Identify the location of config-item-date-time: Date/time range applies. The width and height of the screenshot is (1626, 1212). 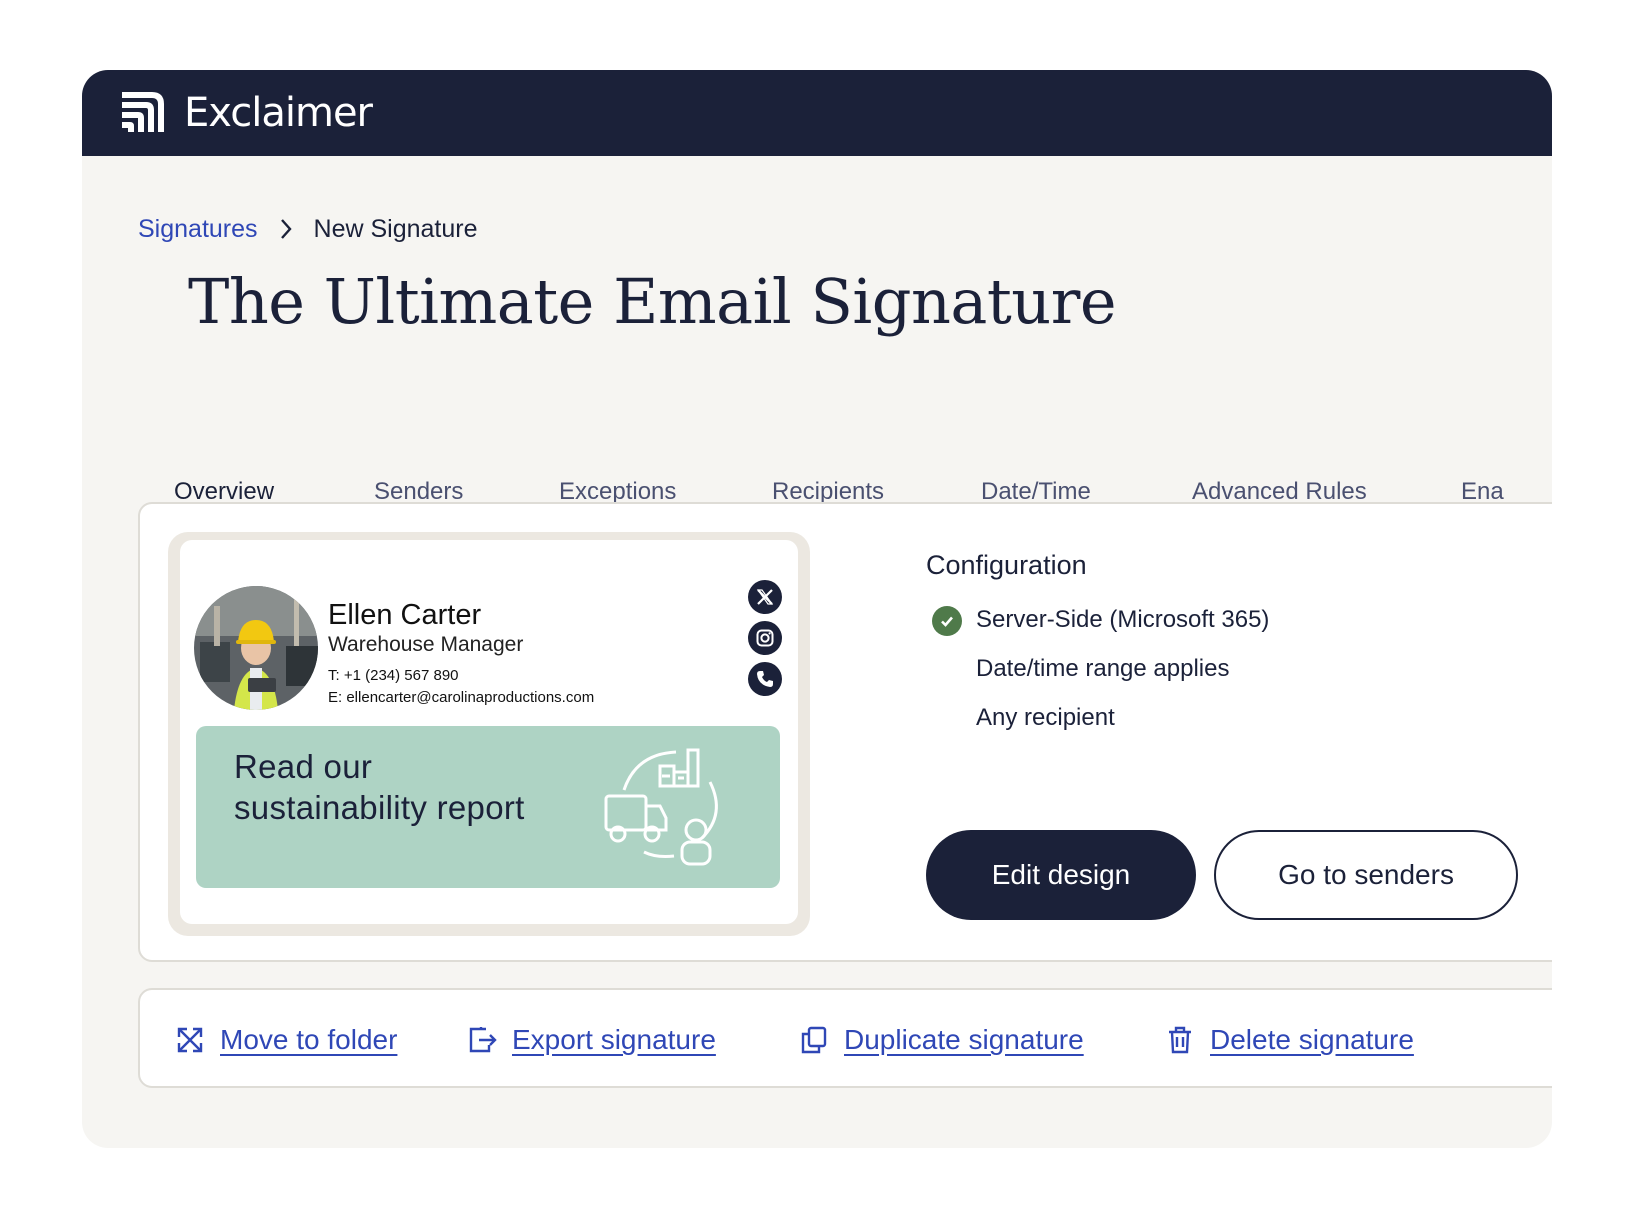
(1103, 668).